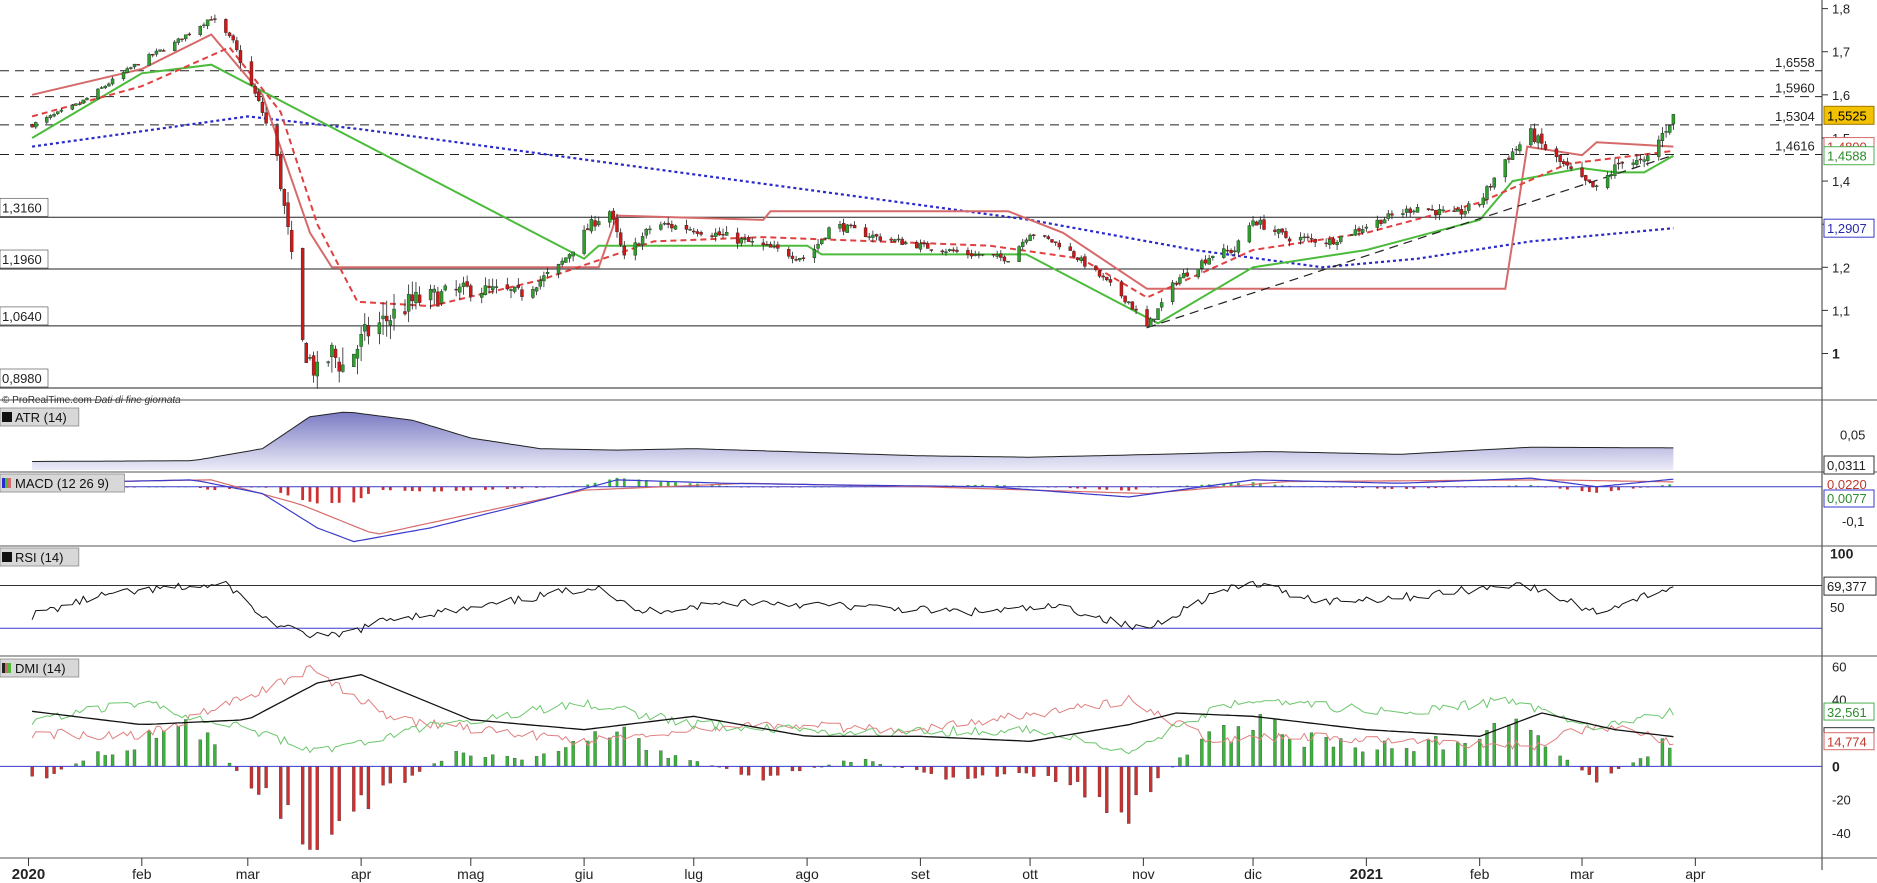 This screenshot has width=1877, height=883. Describe the element at coordinates (1836, 766) in the screenshot. I see `dmi-y-tick-label: 0` at that location.